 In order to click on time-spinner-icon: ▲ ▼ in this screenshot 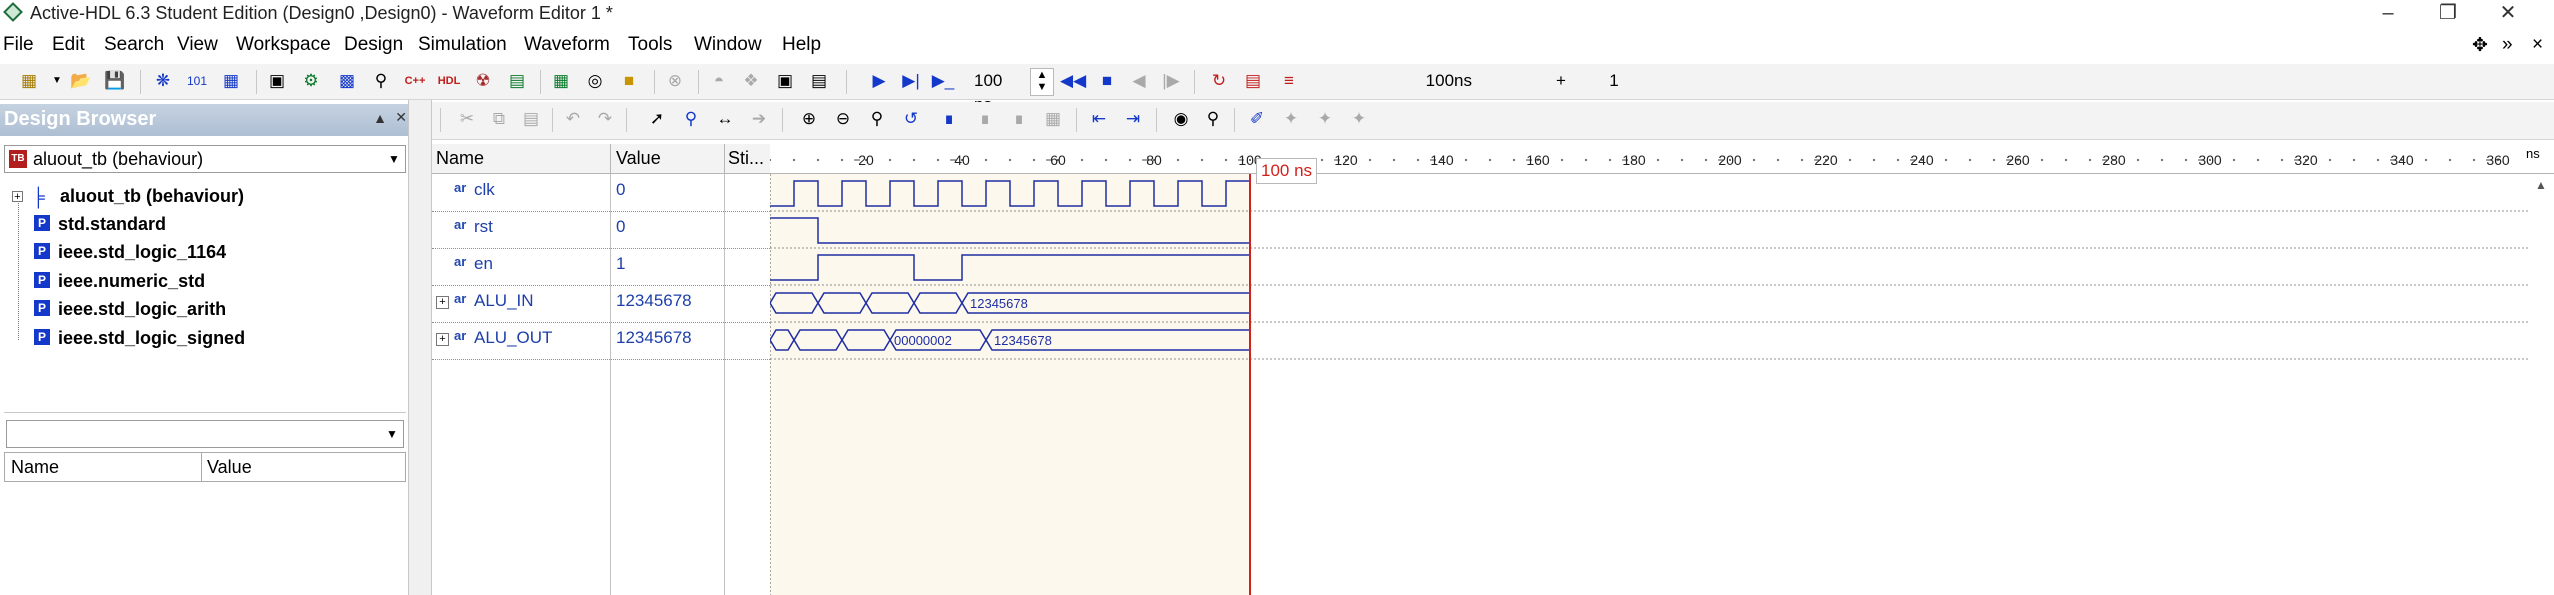, I will do `click(1042, 82)`.